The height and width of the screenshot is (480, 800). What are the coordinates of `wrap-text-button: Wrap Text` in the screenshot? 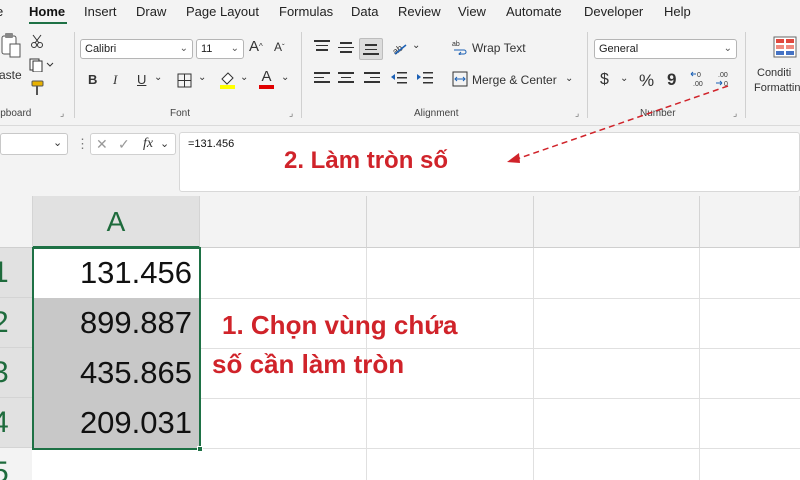 It's located at (499, 48).